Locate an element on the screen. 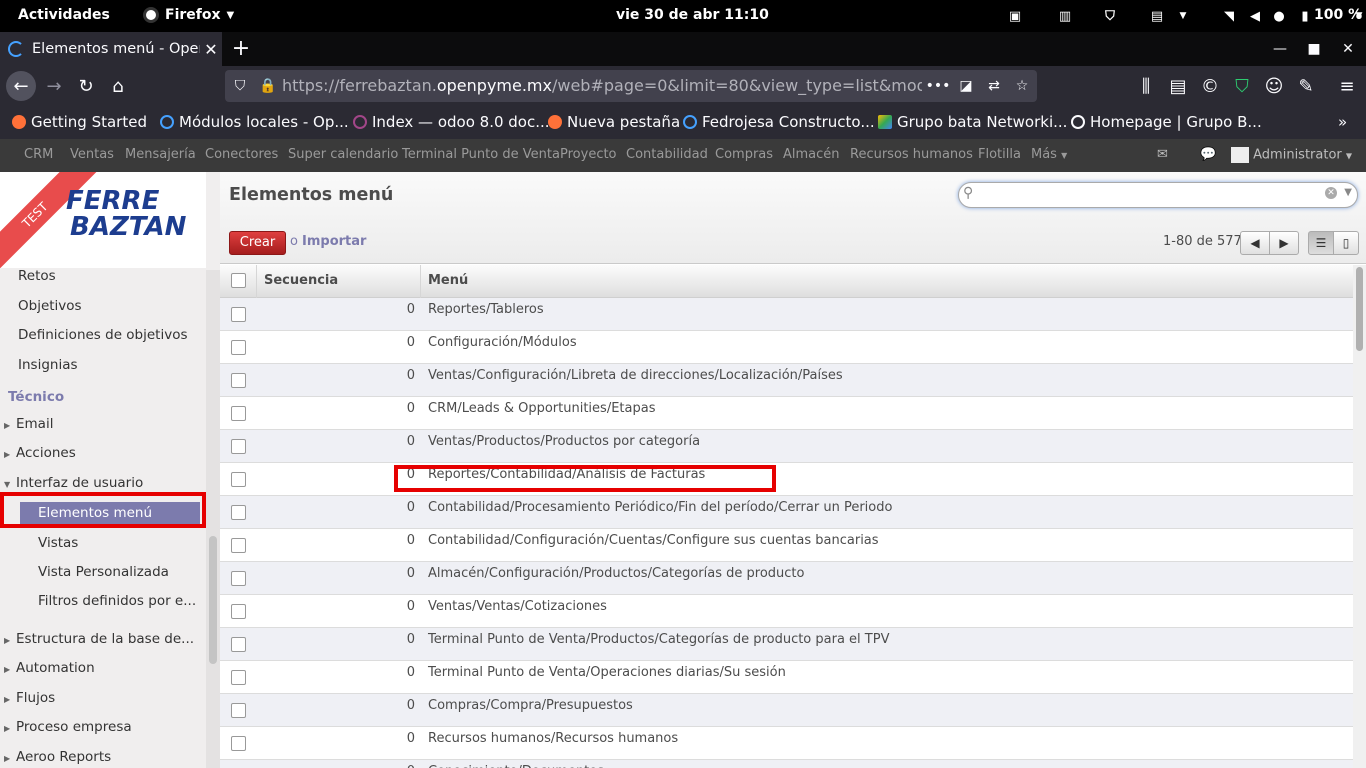  sidebar-item-retos: Retos is located at coordinates (37, 276).